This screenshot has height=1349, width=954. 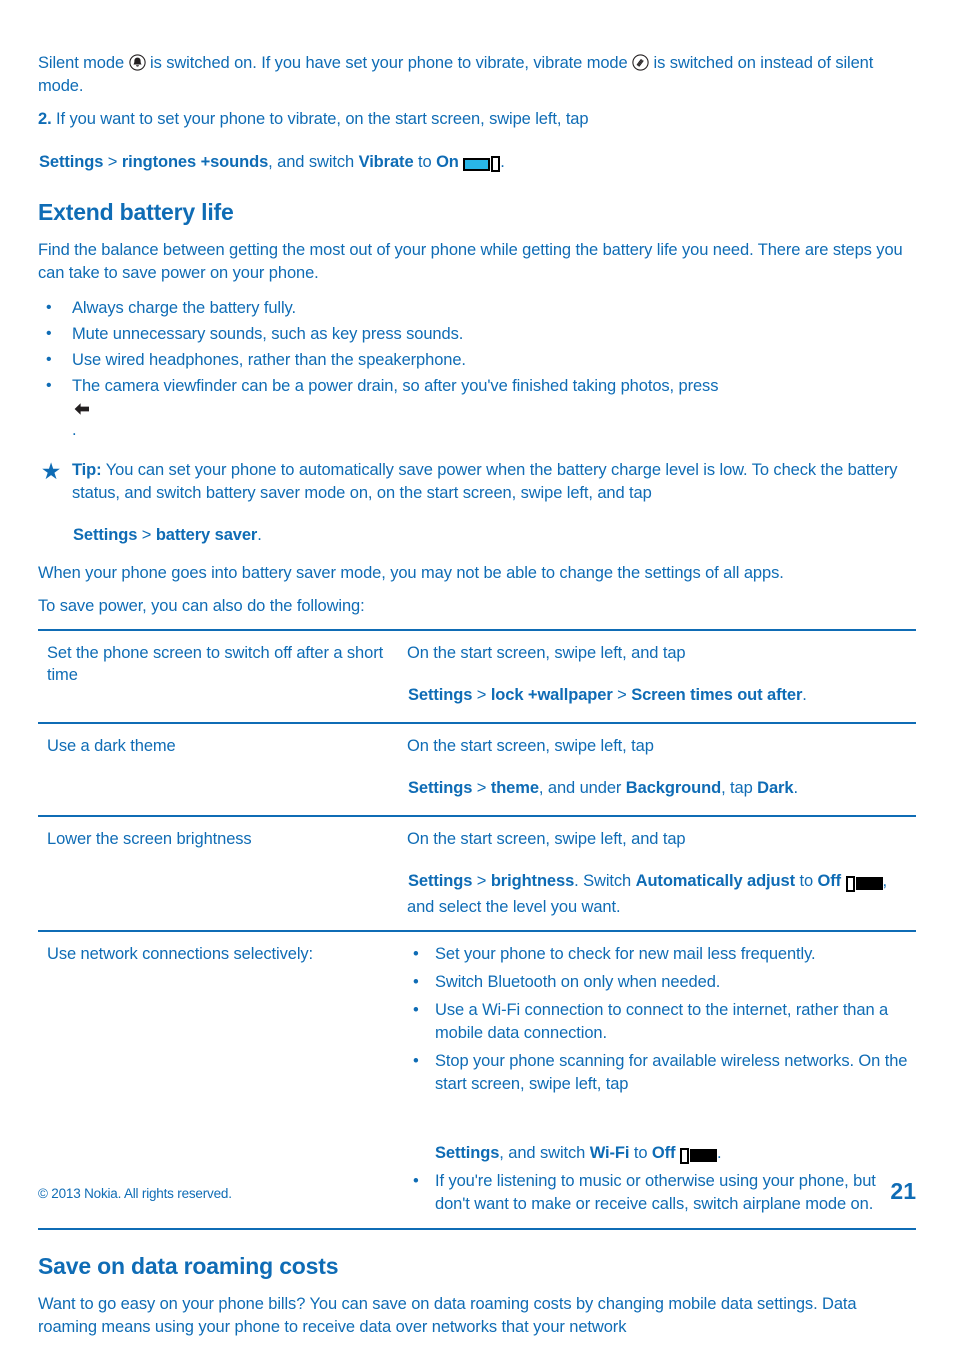 I want to click on value-mid-1: . Switch, so click(x=605, y=881).